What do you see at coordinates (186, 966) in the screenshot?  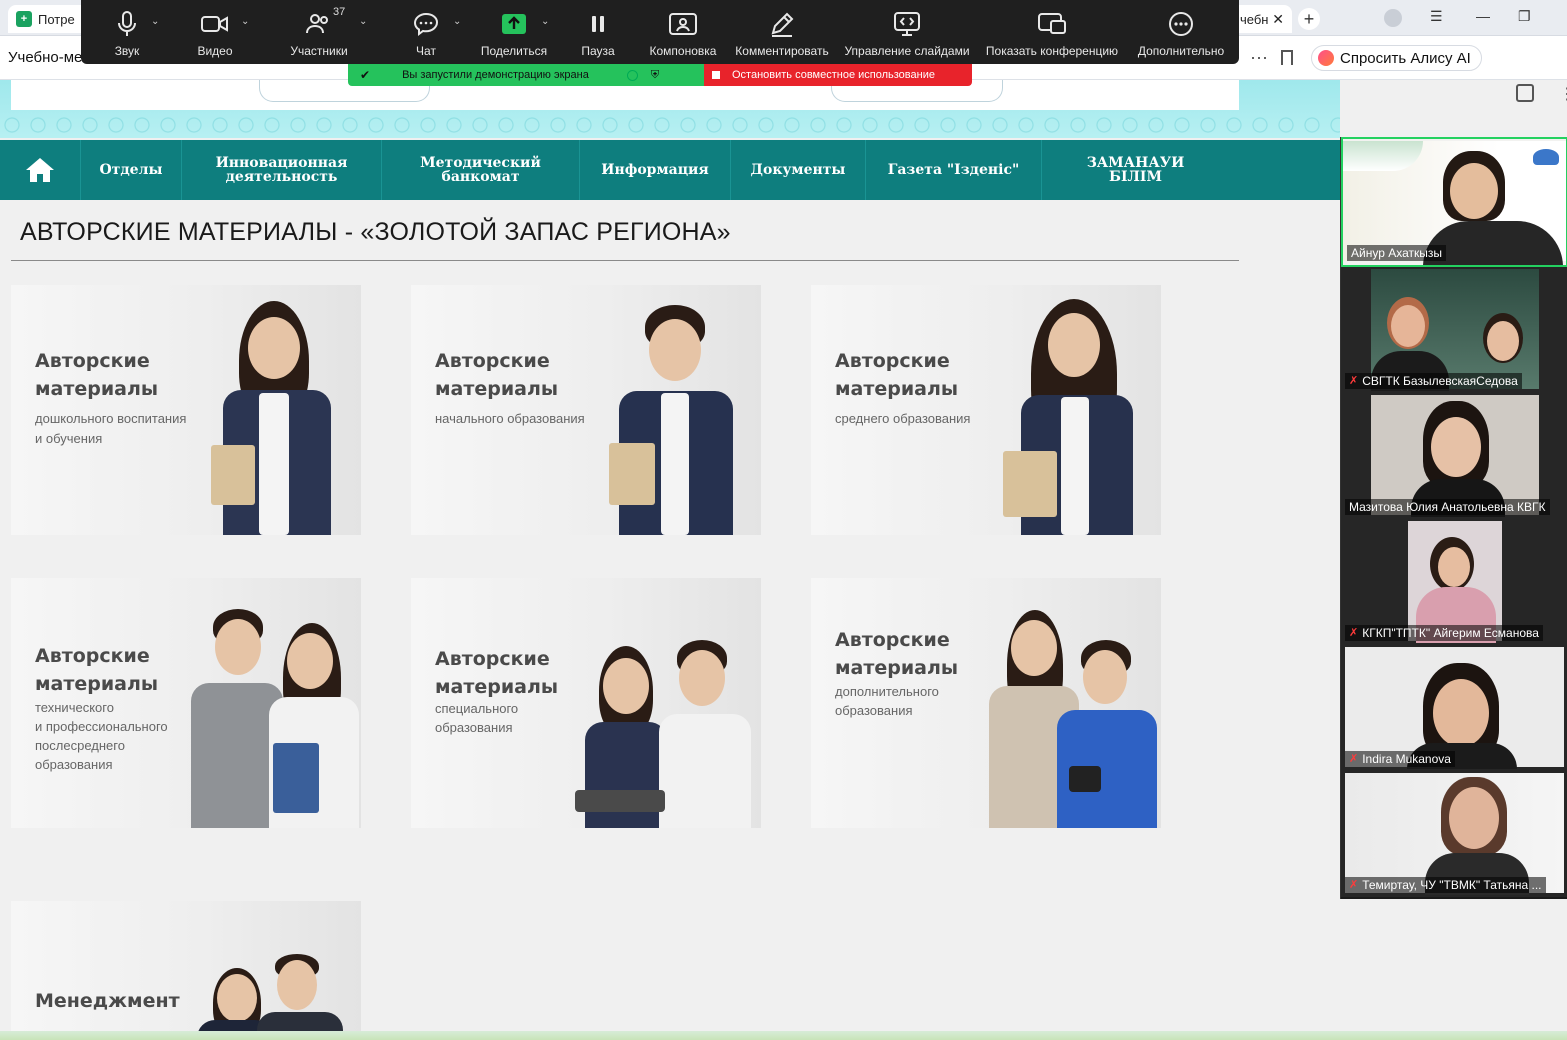 I see `card-management: Менеджмент` at bounding box center [186, 966].